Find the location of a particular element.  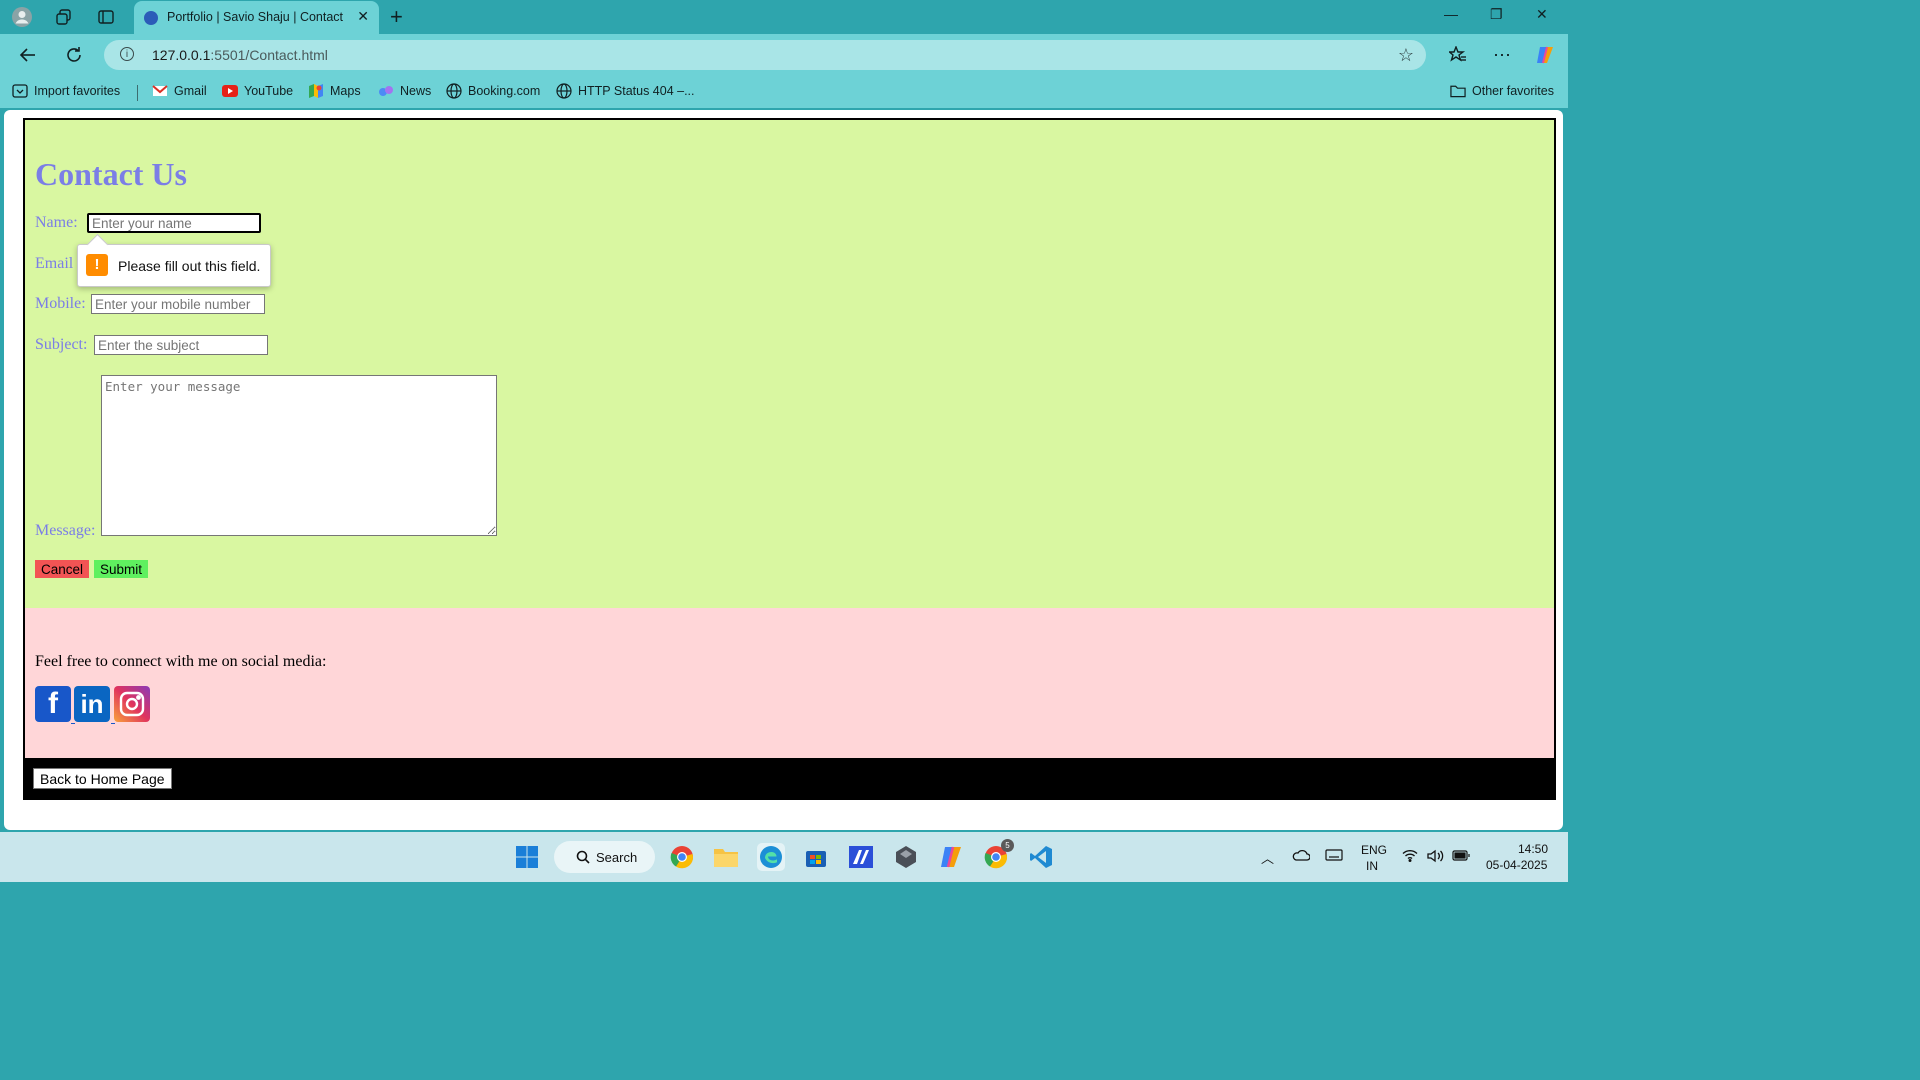

news-icon is located at coordinates (386, 91).